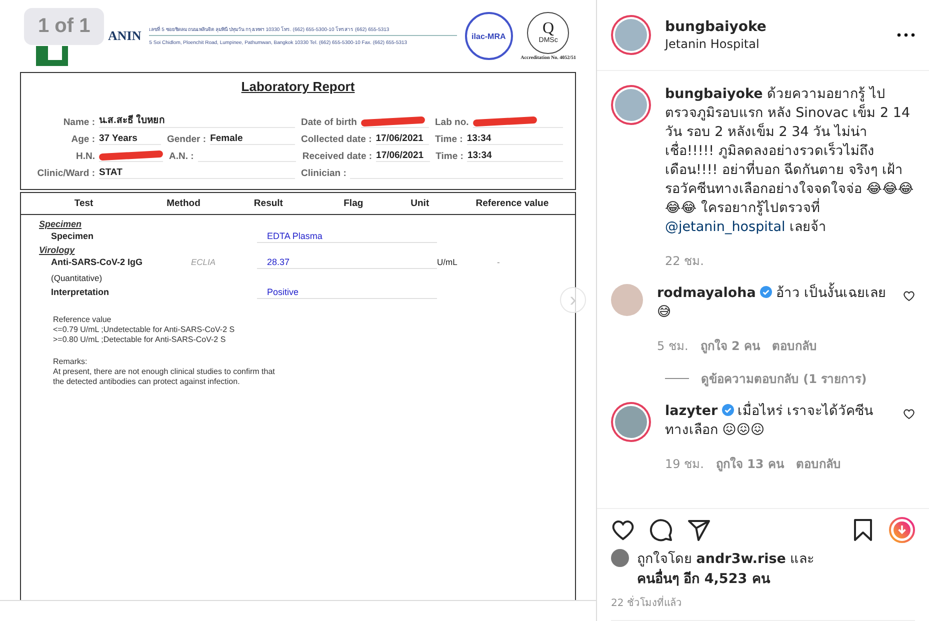  What do you see at coordinates (78, 122) in the screenshot?
I see `field-label: Name :` at bounding box center [78, 122].